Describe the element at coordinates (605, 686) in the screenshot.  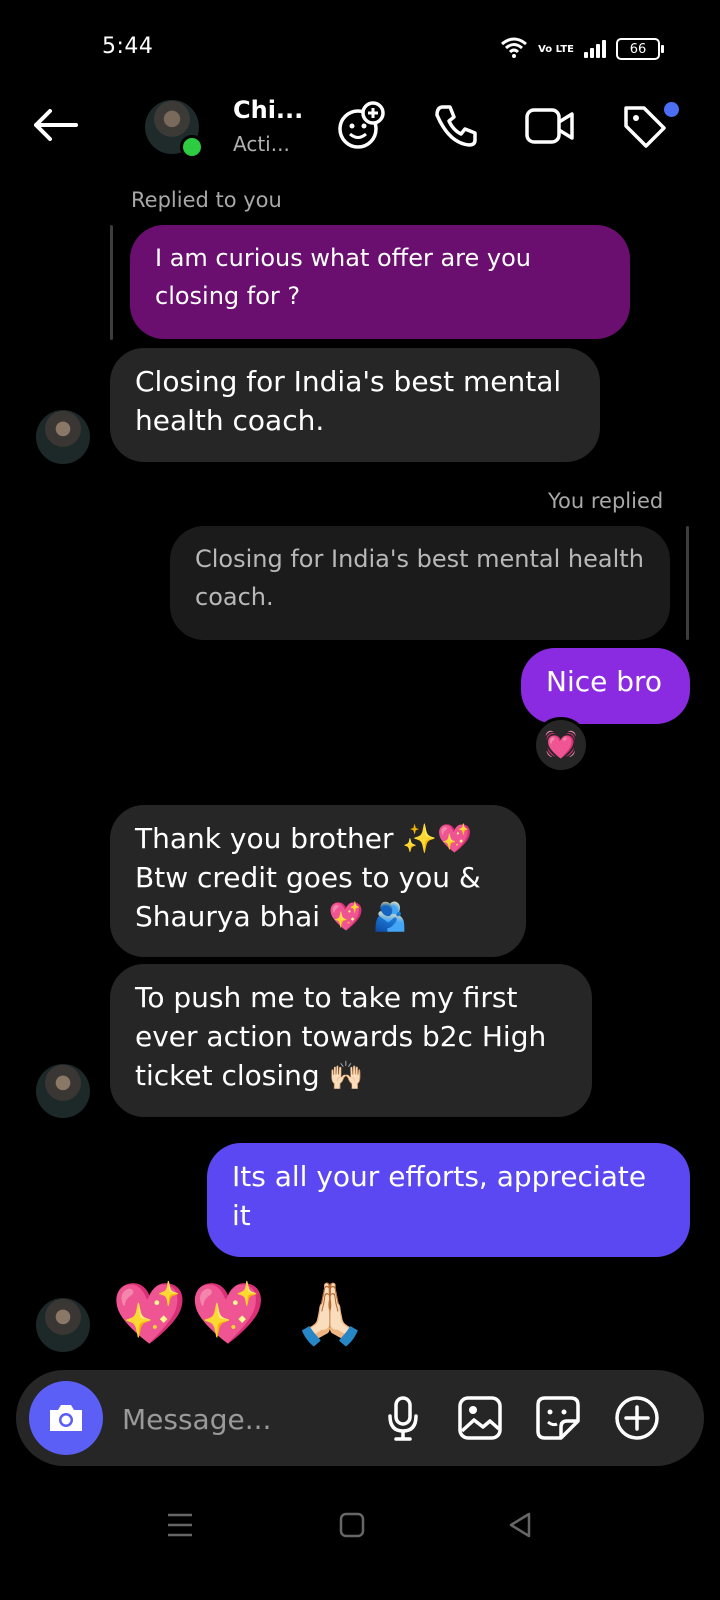
I see `outgoing-message: Nice bro` at that location.